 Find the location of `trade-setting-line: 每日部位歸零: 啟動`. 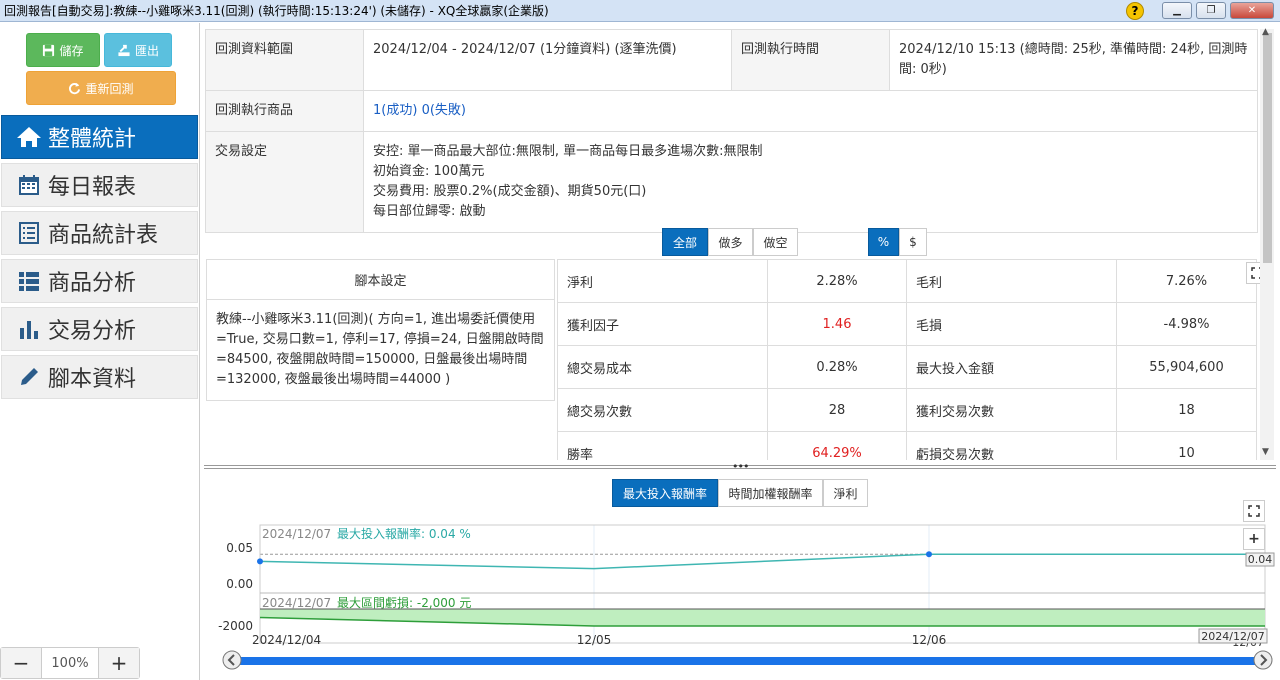

trade-setting-line: 每日部位歸零: 啟動 is located at coordinates (429, 211).